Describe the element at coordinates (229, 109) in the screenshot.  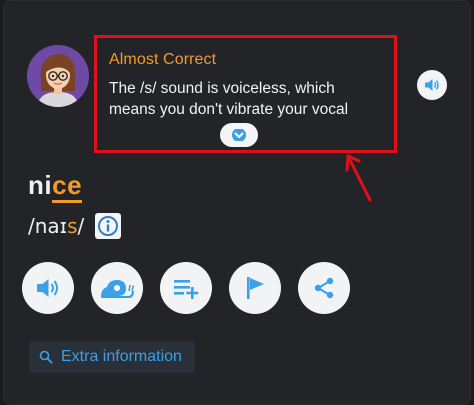
I see `feedback-line-2: means you don't vibrate your vocal` at that location.